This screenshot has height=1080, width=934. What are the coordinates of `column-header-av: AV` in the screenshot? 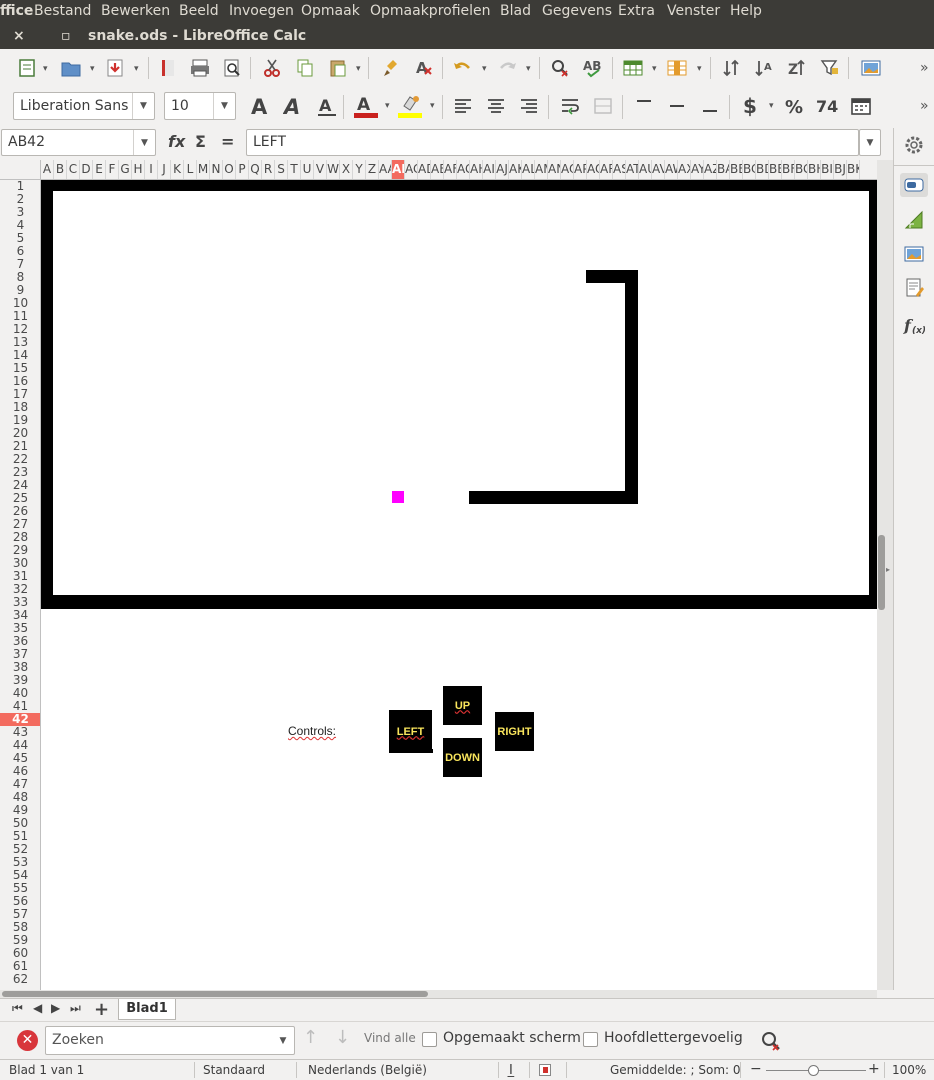 It's located at (658, 169).